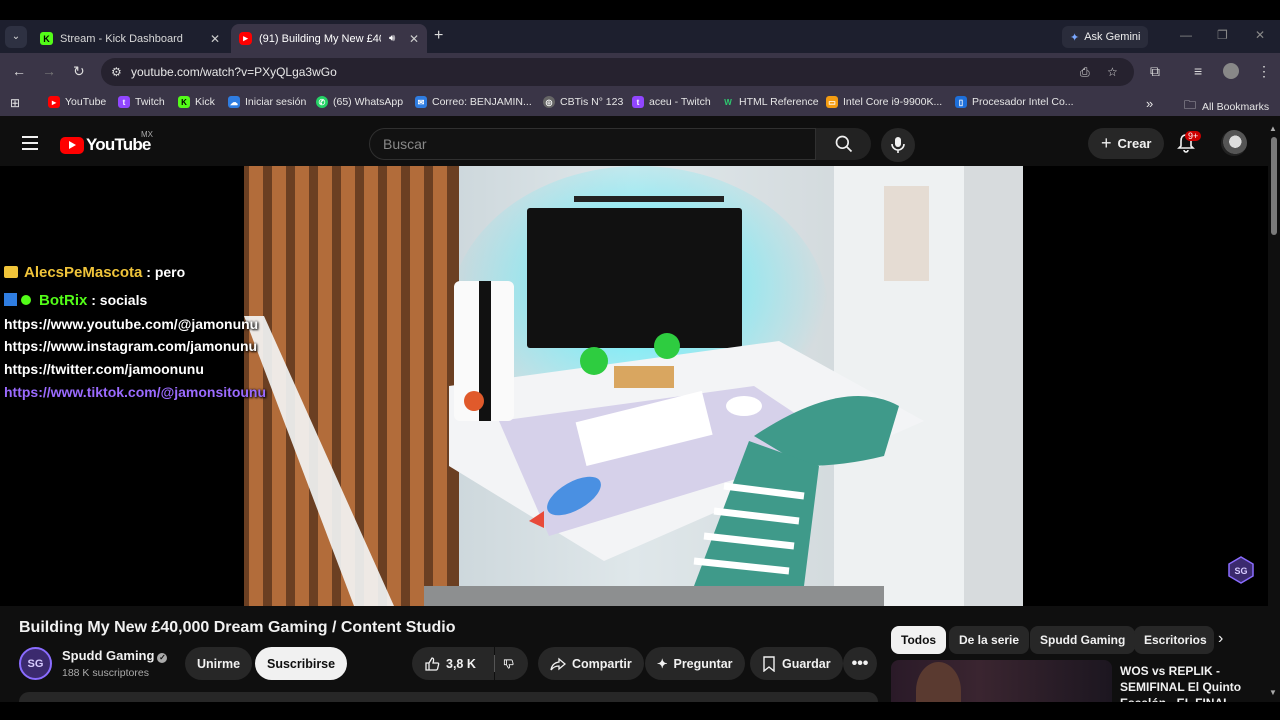  Describe the element at coordinates (432, 663) in the screenshot. I see `thumbs-up-icon` at that location.